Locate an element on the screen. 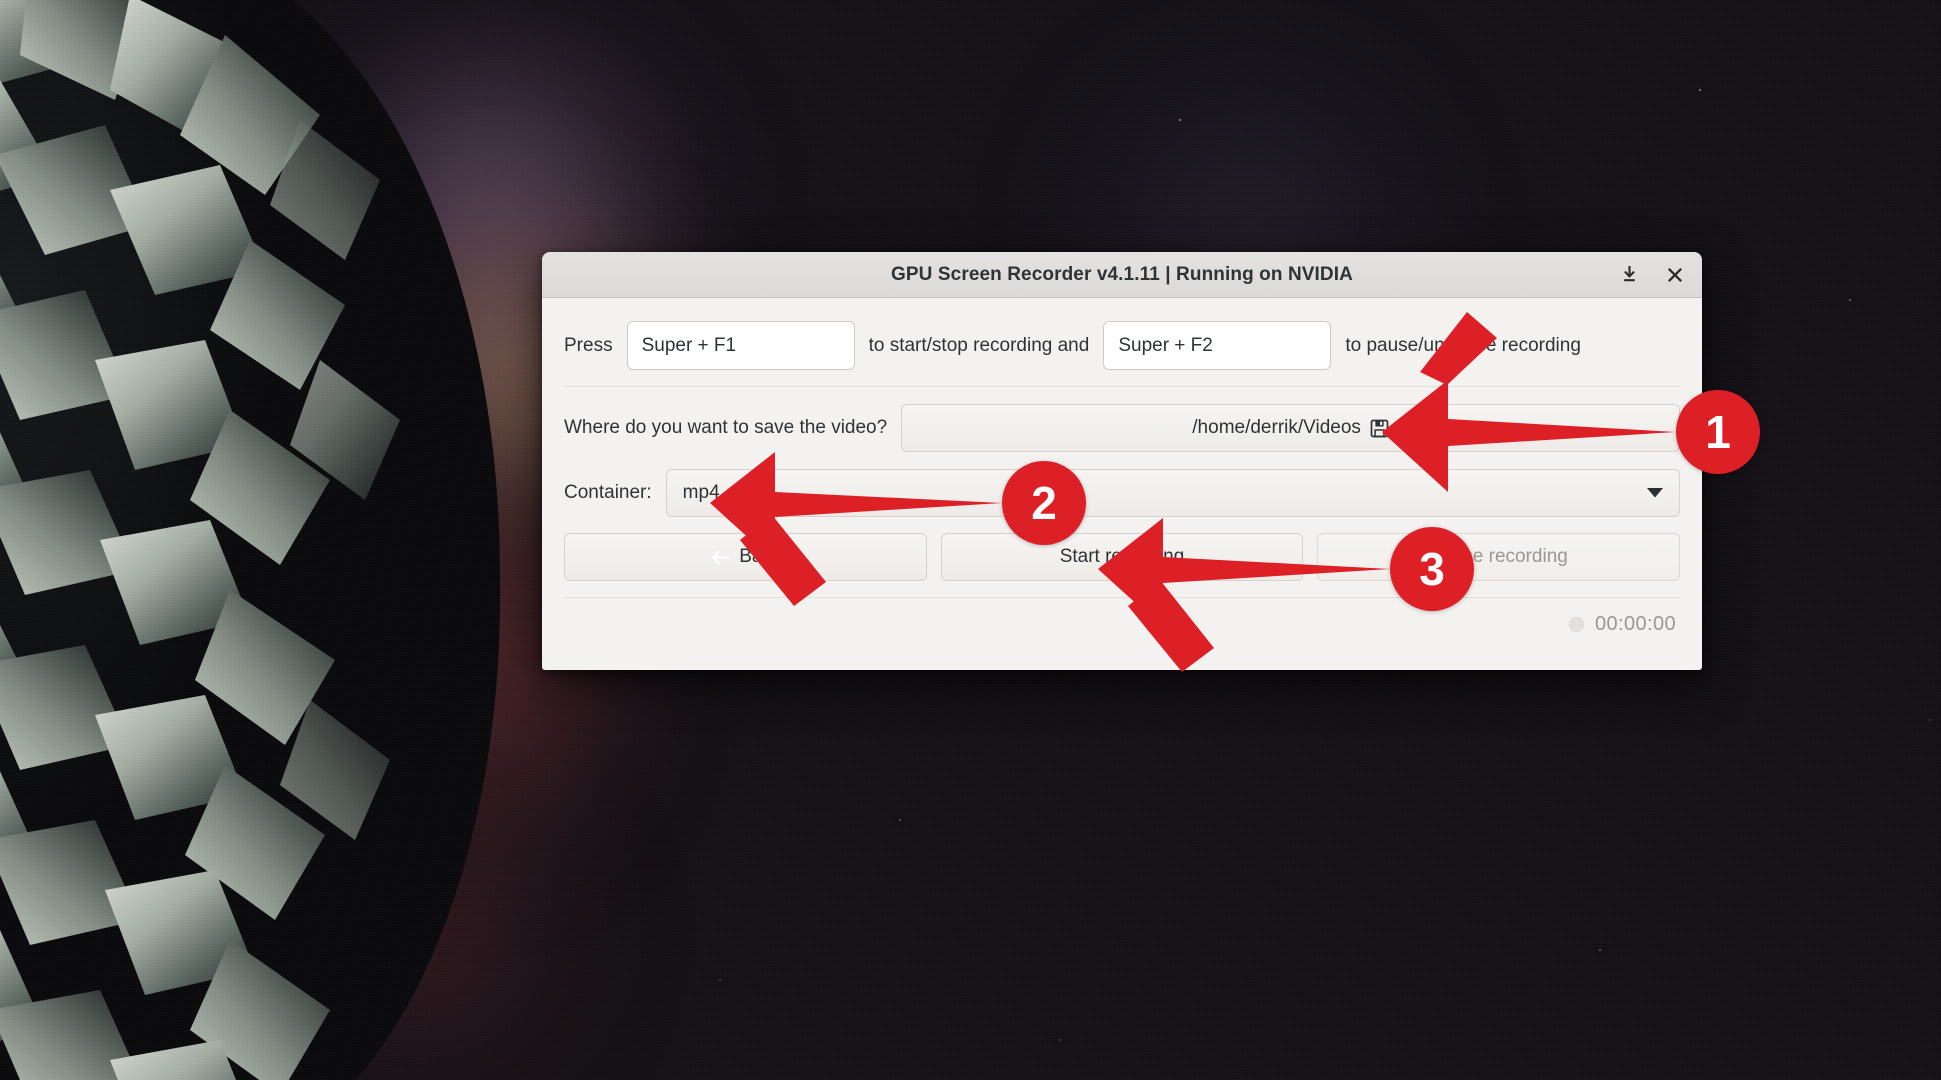 The image size is (1941, 1080). arrow-left-icon is located at coordinates (719, 557).